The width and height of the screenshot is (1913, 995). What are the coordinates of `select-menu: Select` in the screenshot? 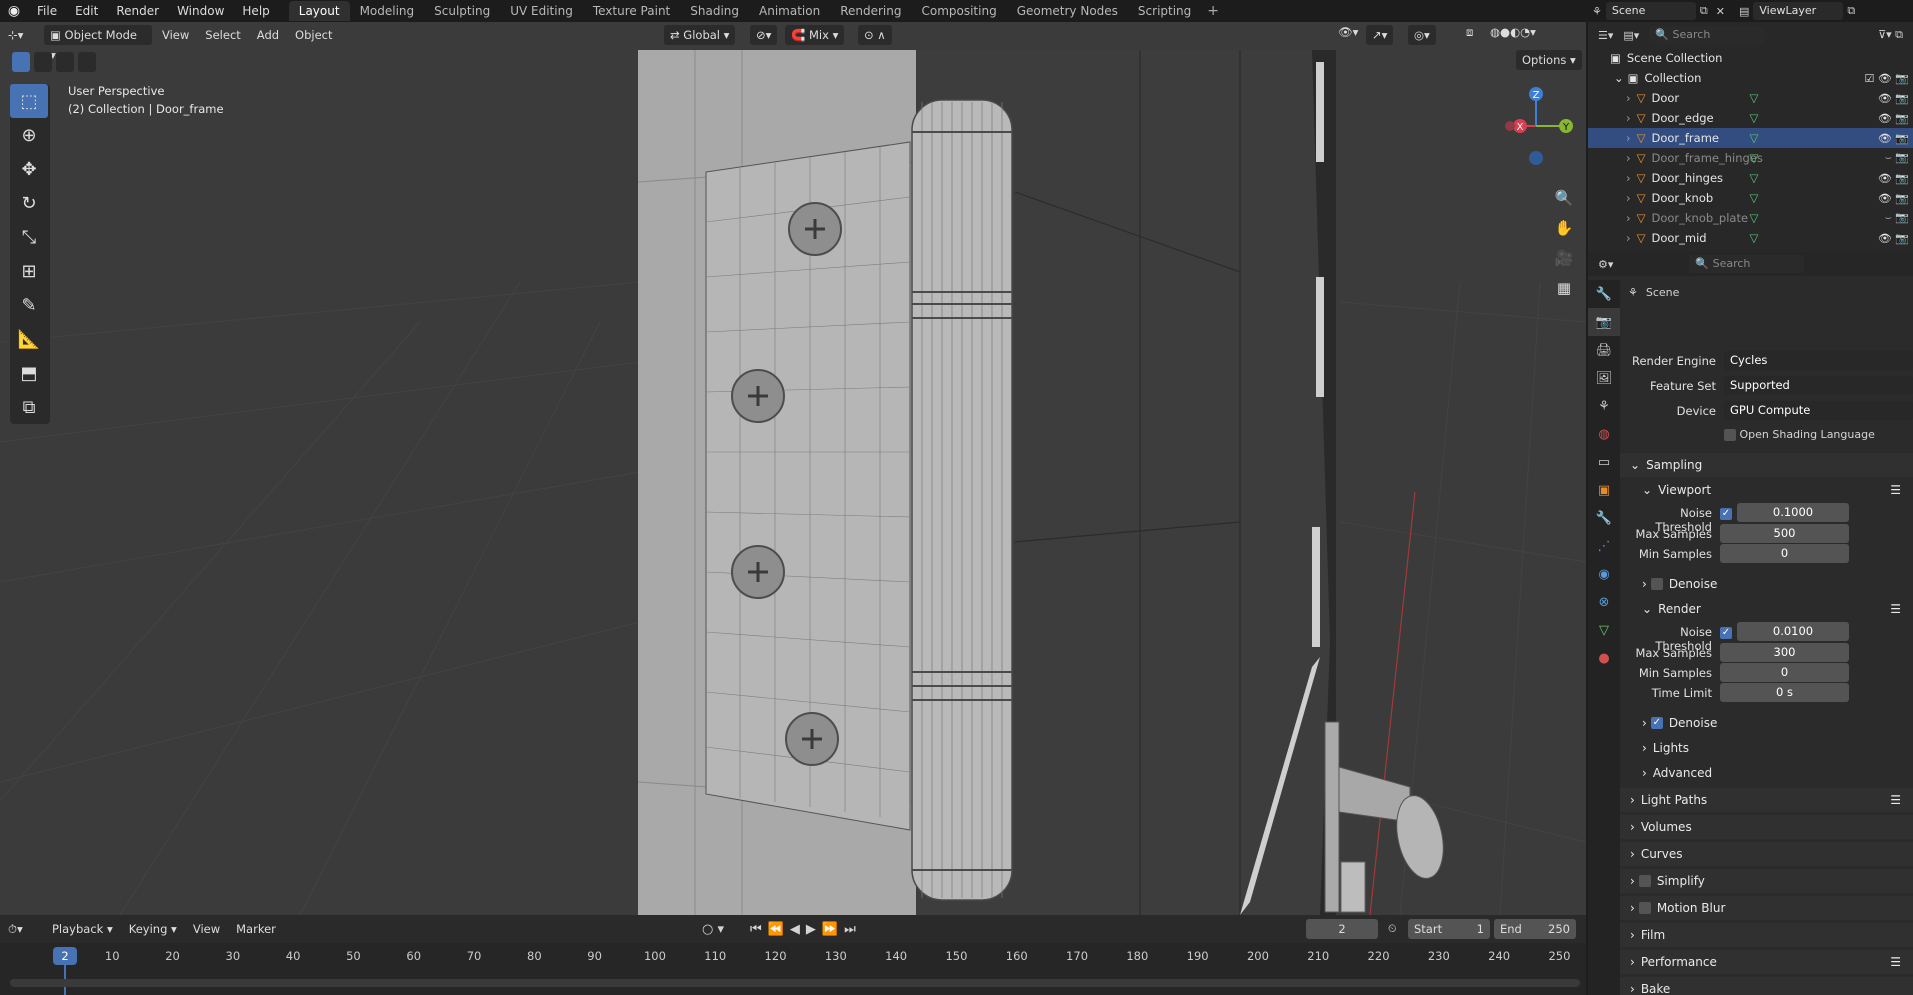 It's located at (222, 35).